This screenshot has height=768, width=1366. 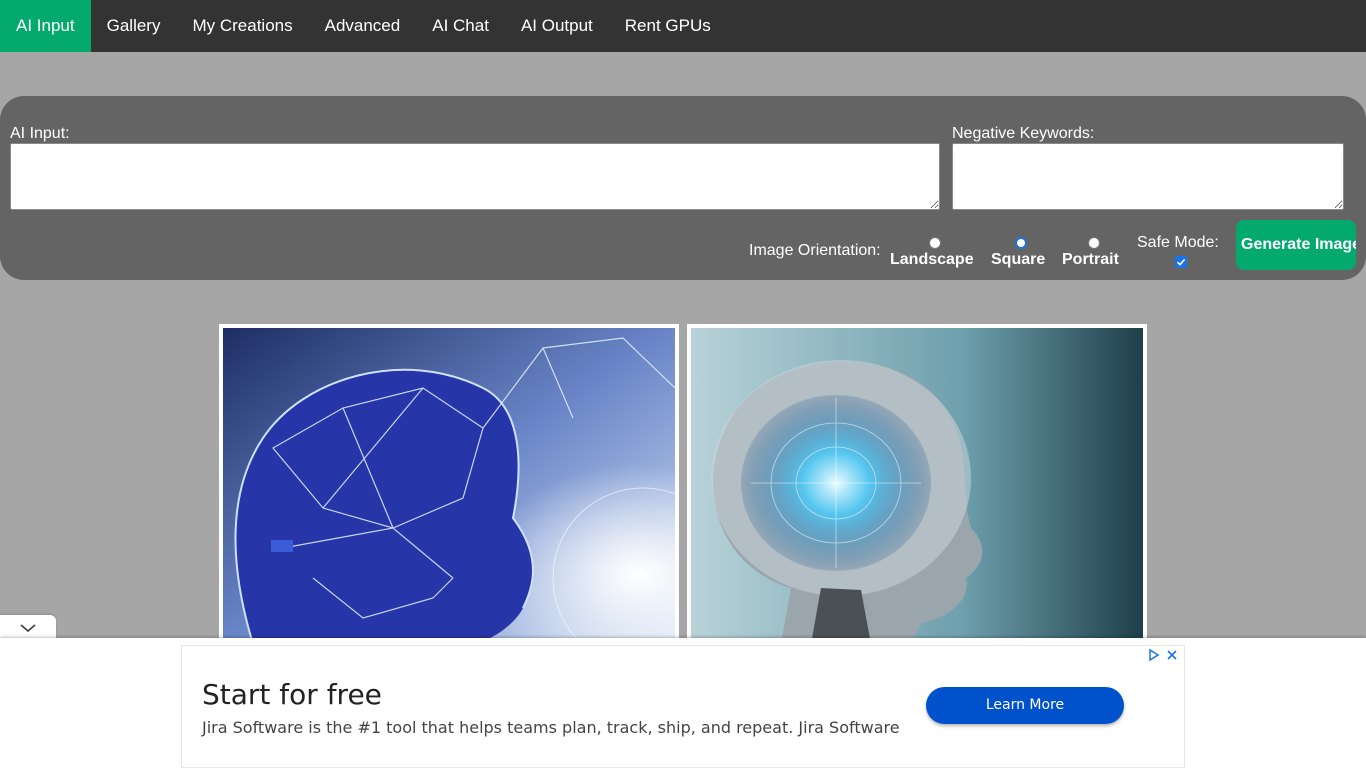 I want to click on chevron-down-icon, so click(x=28, y=627).